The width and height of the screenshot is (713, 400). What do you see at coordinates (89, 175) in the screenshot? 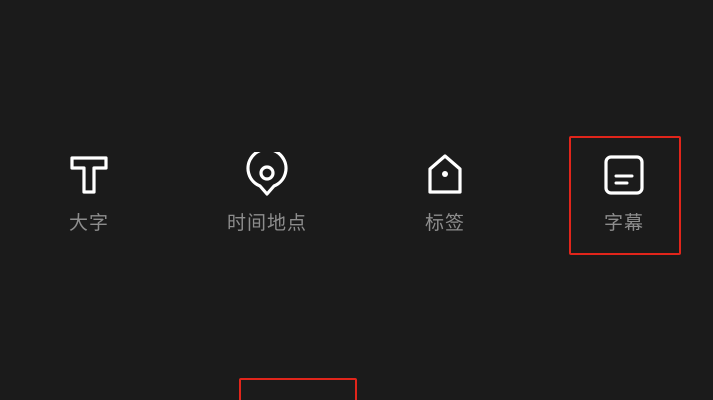
I see `big-text-icon` at bounding box center [89, 175].